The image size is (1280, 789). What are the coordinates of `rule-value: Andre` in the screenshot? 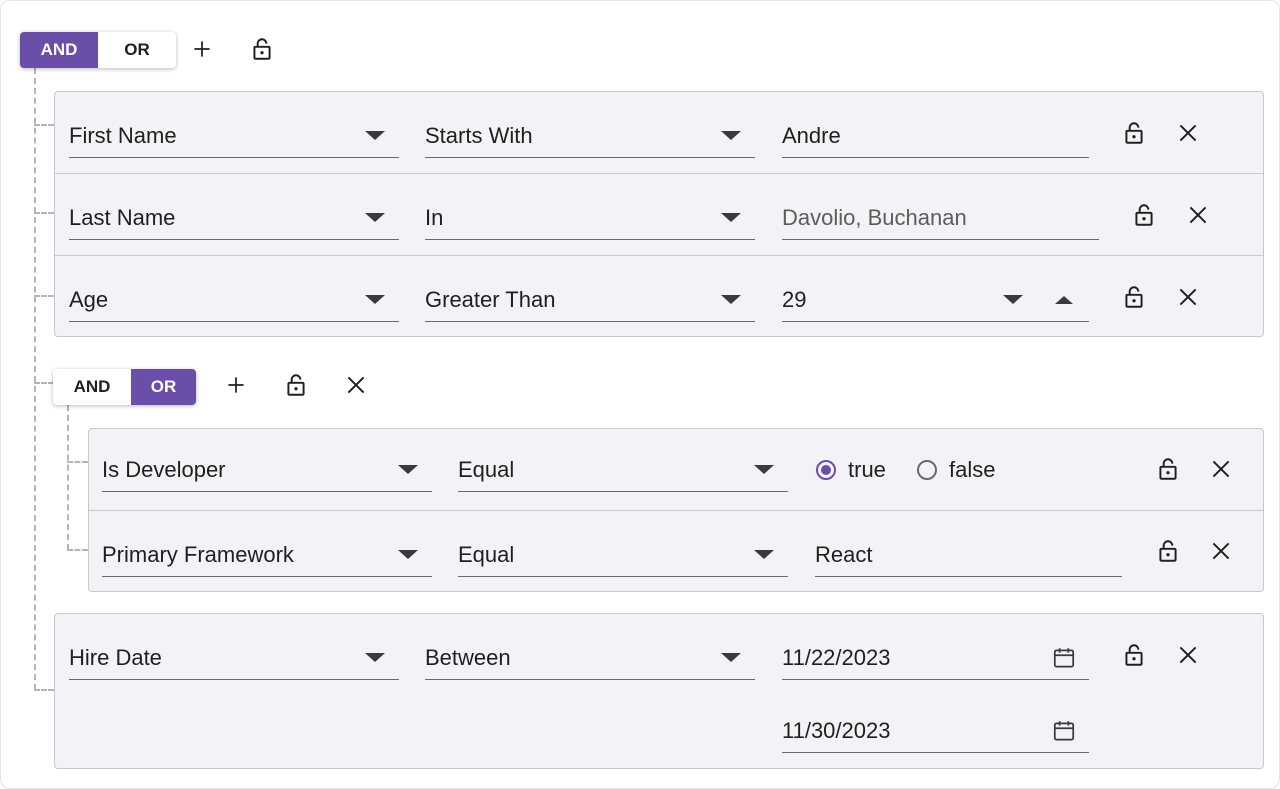 It's located at (811, 135).